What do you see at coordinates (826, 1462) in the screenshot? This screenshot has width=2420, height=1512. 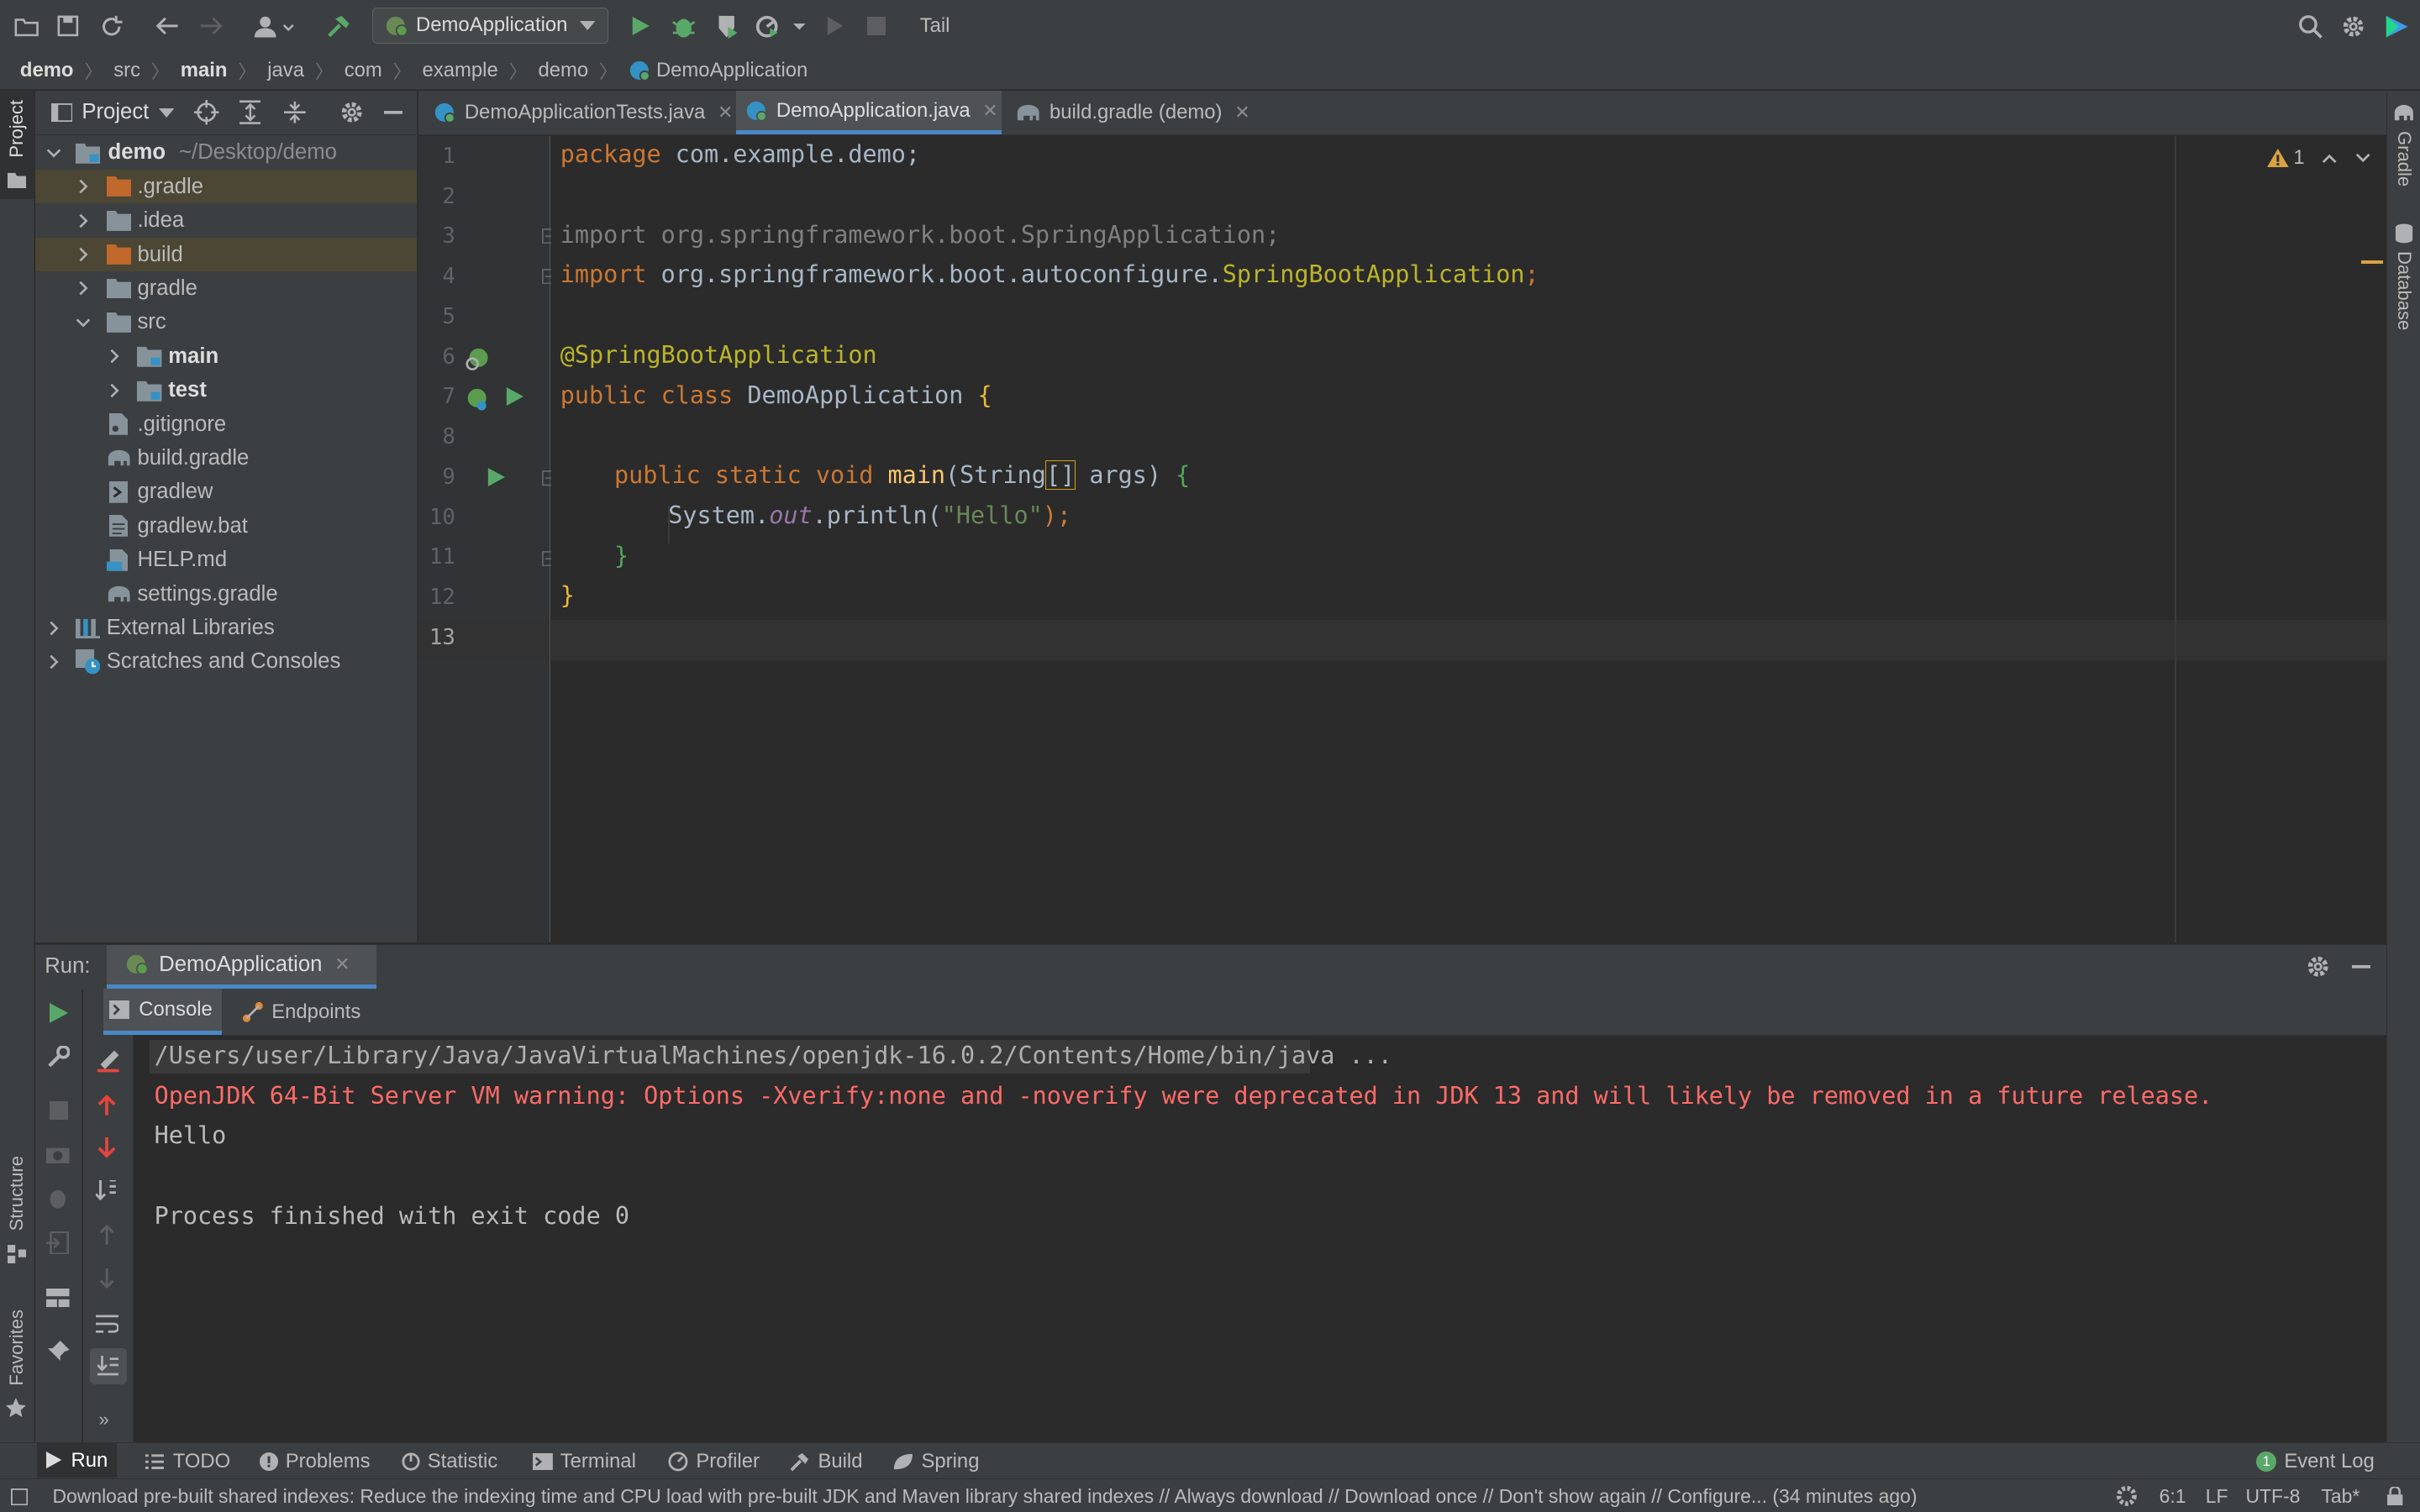 I see `tool-tab-build: Build` at bounding box center [826, 1462].